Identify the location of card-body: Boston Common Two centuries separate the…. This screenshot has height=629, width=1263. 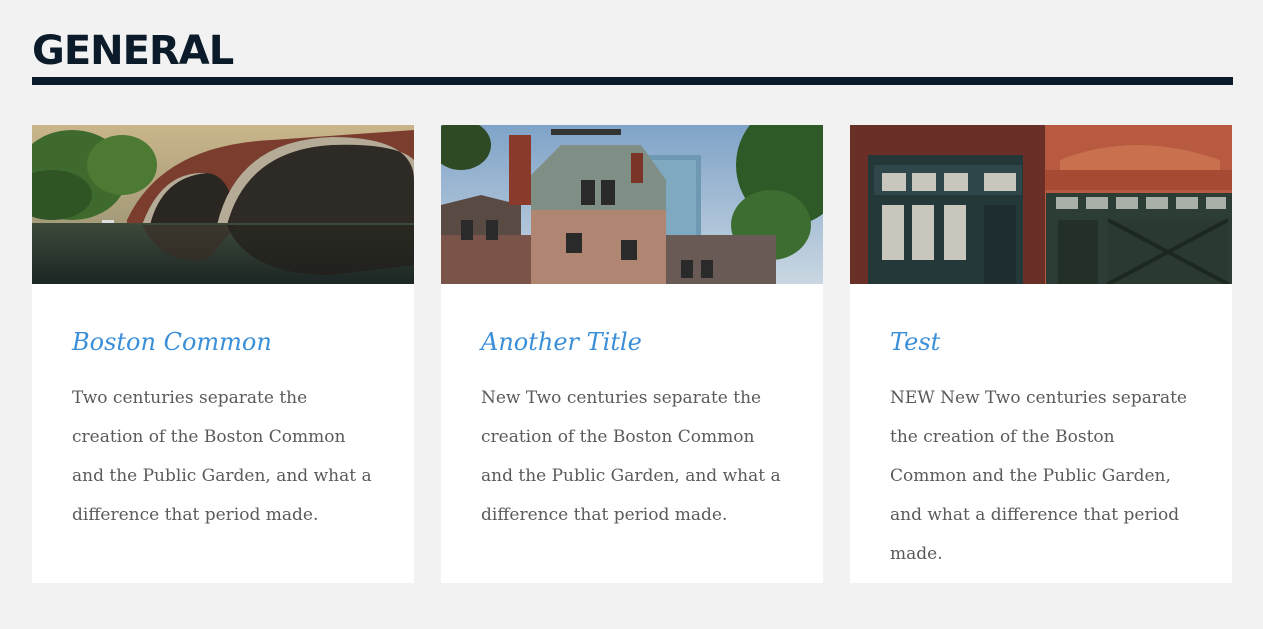
(223, 409).